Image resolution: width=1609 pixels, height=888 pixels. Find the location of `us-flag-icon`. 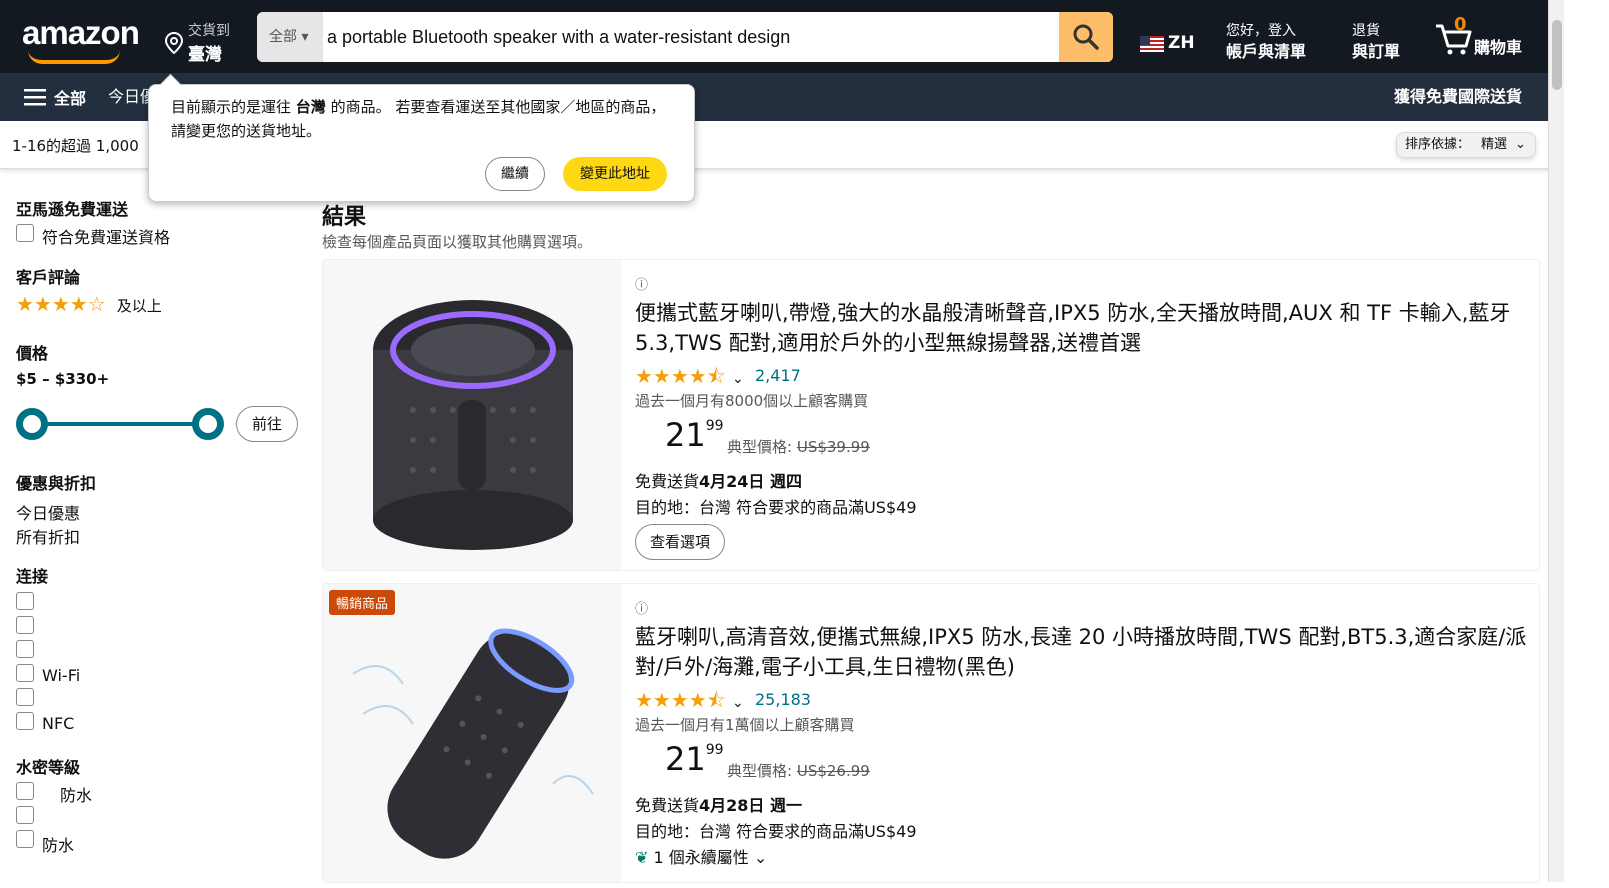

us-flag-icon is located at coordinates (1152, 44).